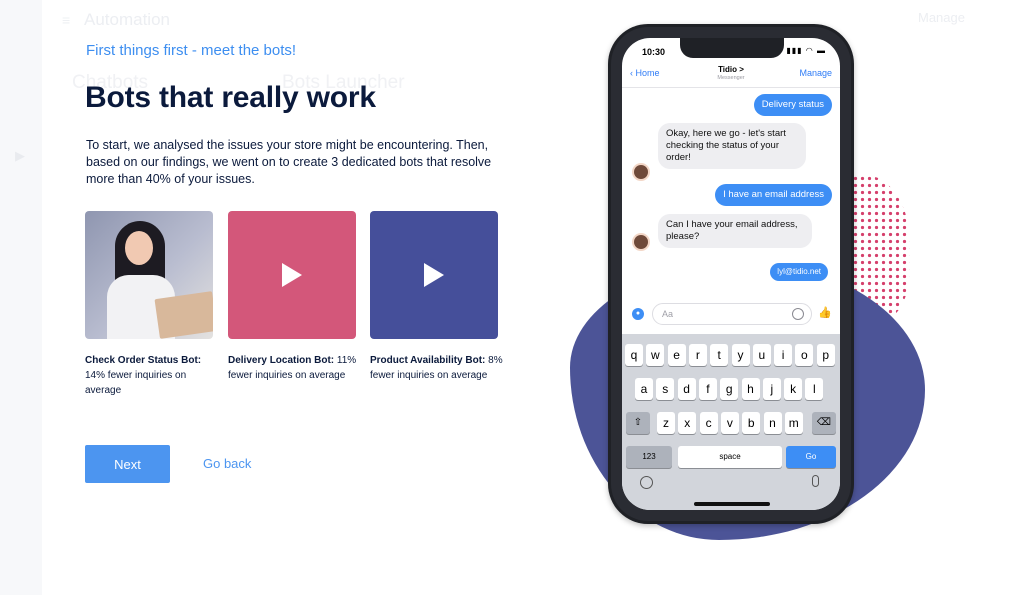  What do you see at coordinates (230, 97) in the screenshot?
I see `page-title: Bots that really work` at bounding box center [230, 97].